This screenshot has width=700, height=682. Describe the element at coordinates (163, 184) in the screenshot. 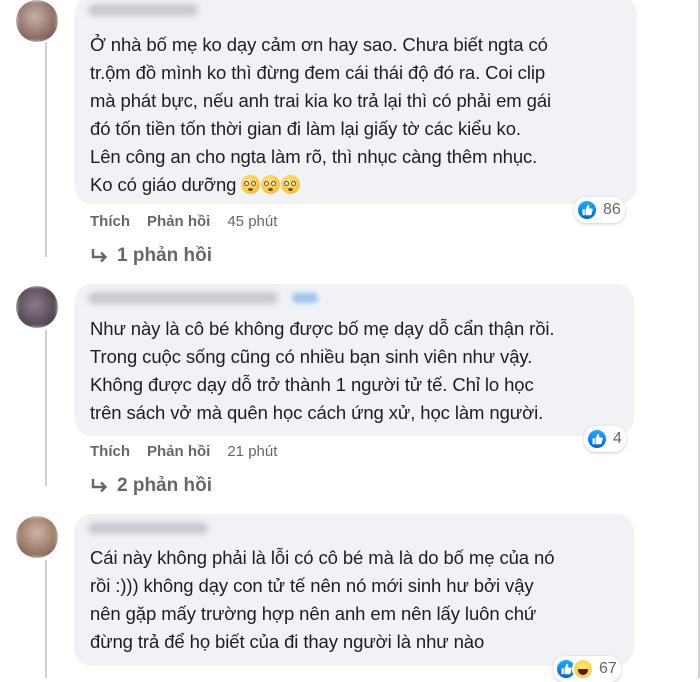

I see `comment-line-text: Ko có giáo dưỡng` at that location.